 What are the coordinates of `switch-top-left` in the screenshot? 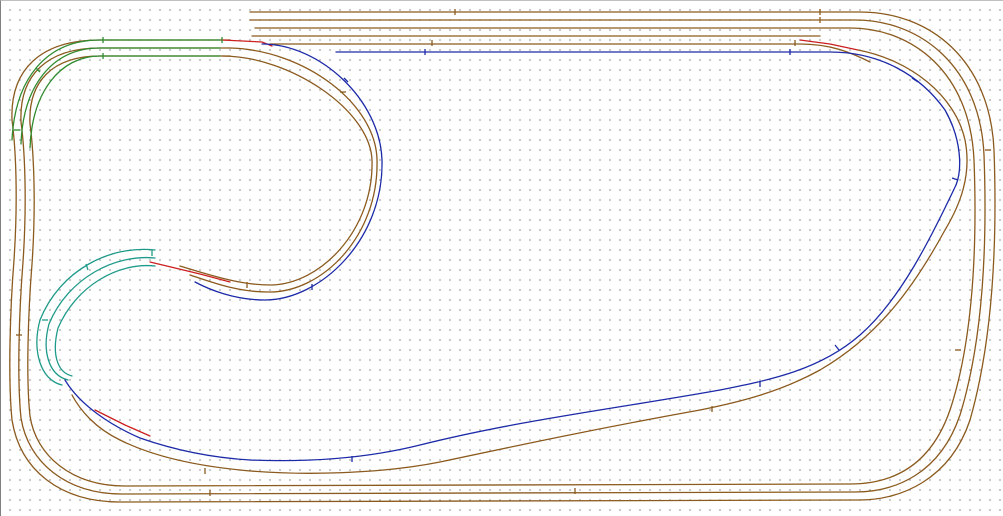 It's located at (247, 43).